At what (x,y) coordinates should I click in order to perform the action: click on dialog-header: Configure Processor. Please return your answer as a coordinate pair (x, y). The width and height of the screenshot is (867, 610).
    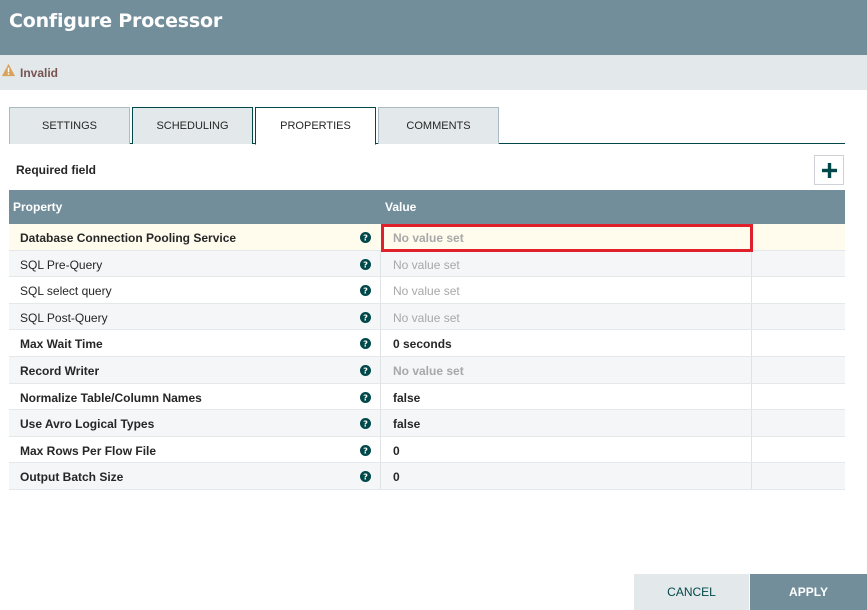
    Looking at the image, I should click on (433, 27).